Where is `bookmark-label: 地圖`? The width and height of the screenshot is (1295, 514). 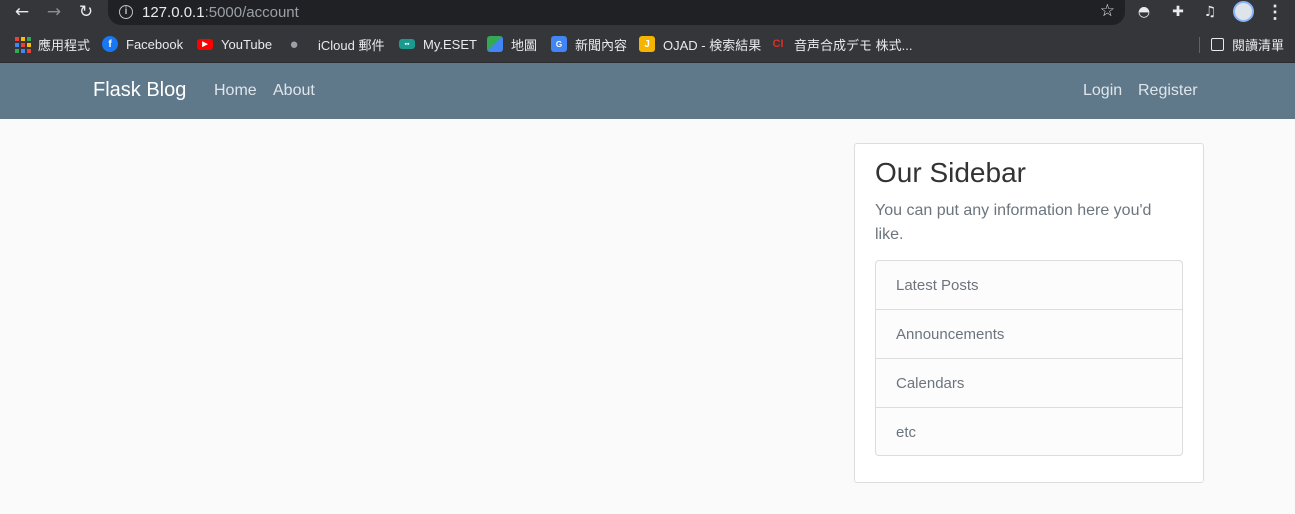
bookmark-label: 地圖 is located at coordinates (524, 45).